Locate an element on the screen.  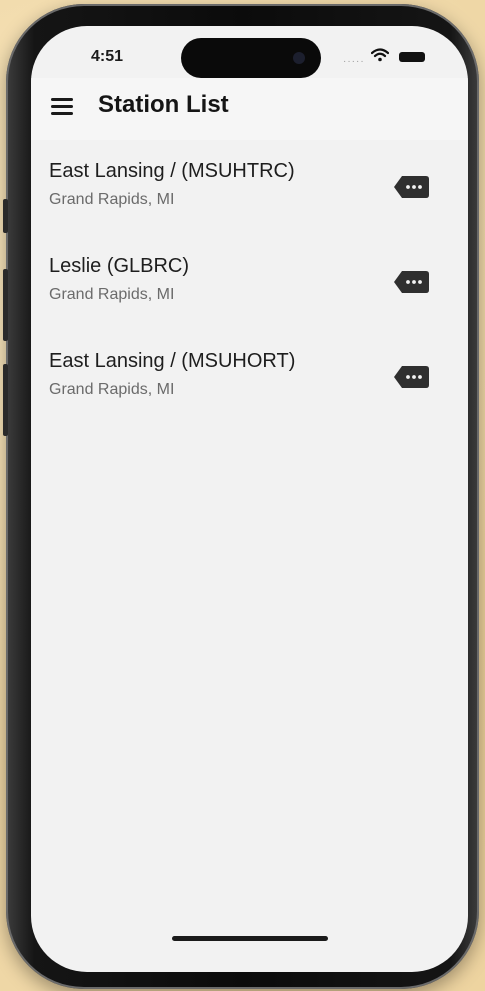
cell-signal-icon: ····· is located at coordinates (354, 61).